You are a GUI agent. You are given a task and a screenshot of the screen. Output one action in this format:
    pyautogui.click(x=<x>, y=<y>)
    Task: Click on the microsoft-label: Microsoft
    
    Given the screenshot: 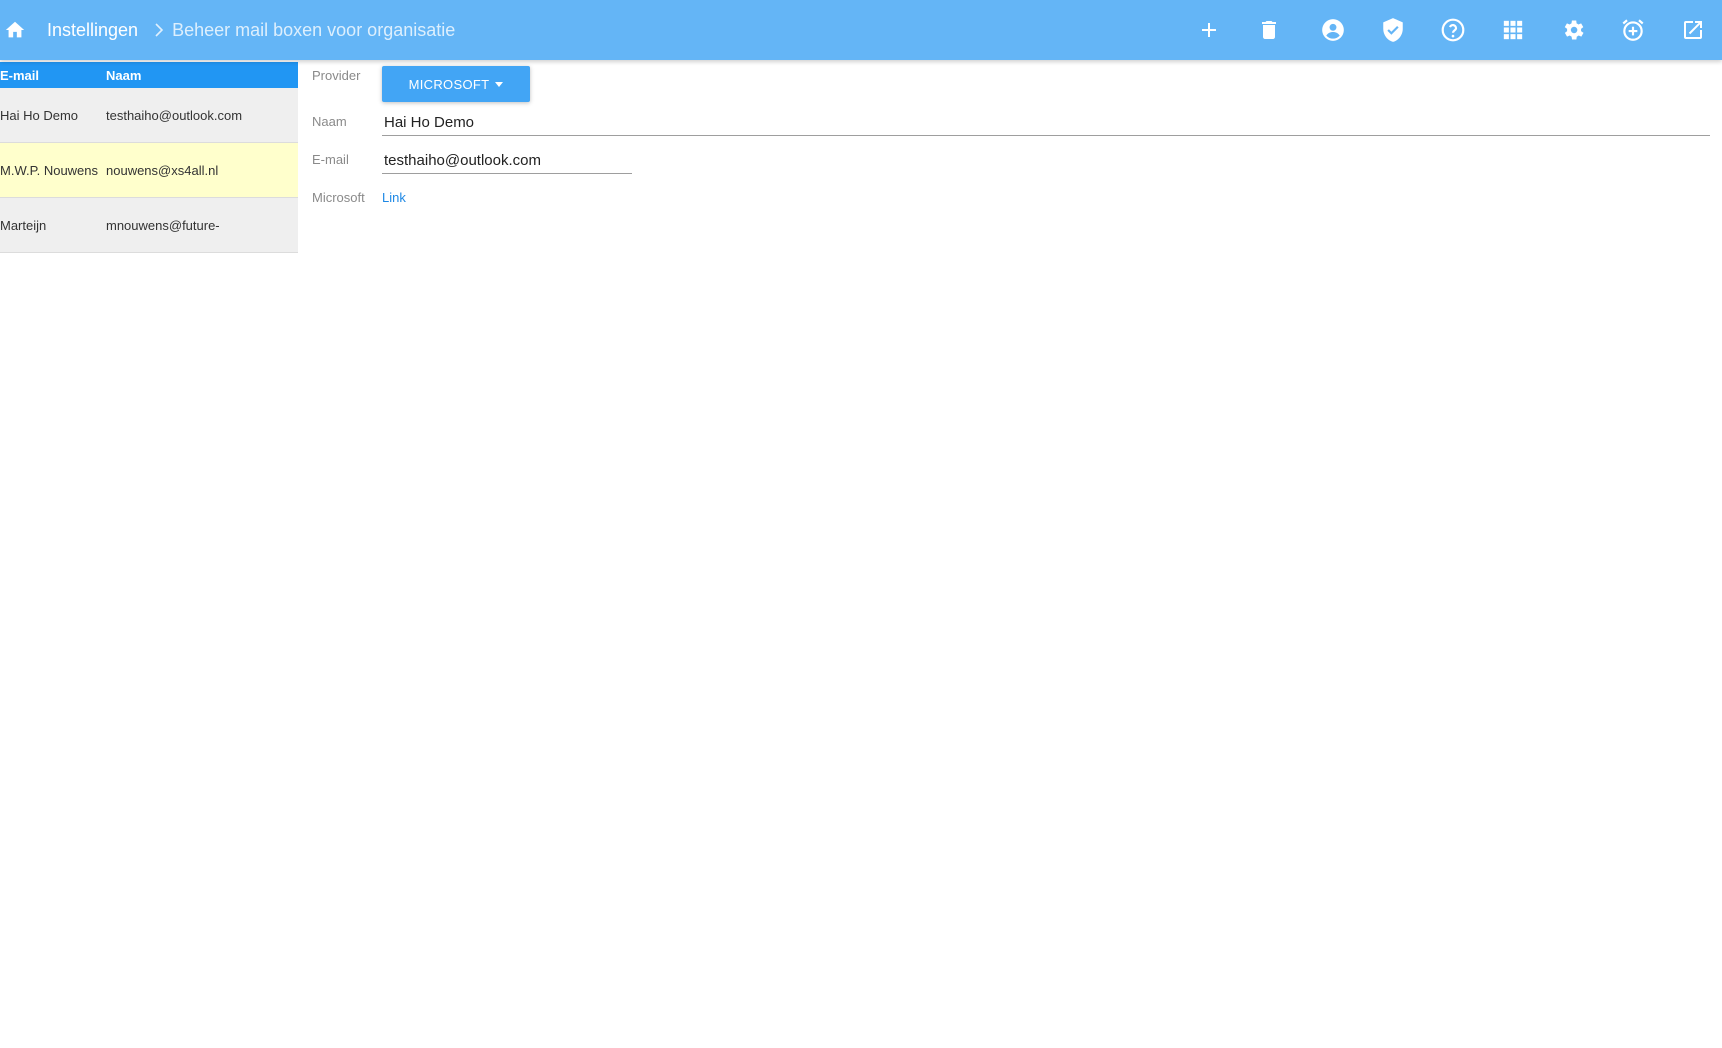 What is the action you would take?
    pyautogui.click(x=338, y=197)
    